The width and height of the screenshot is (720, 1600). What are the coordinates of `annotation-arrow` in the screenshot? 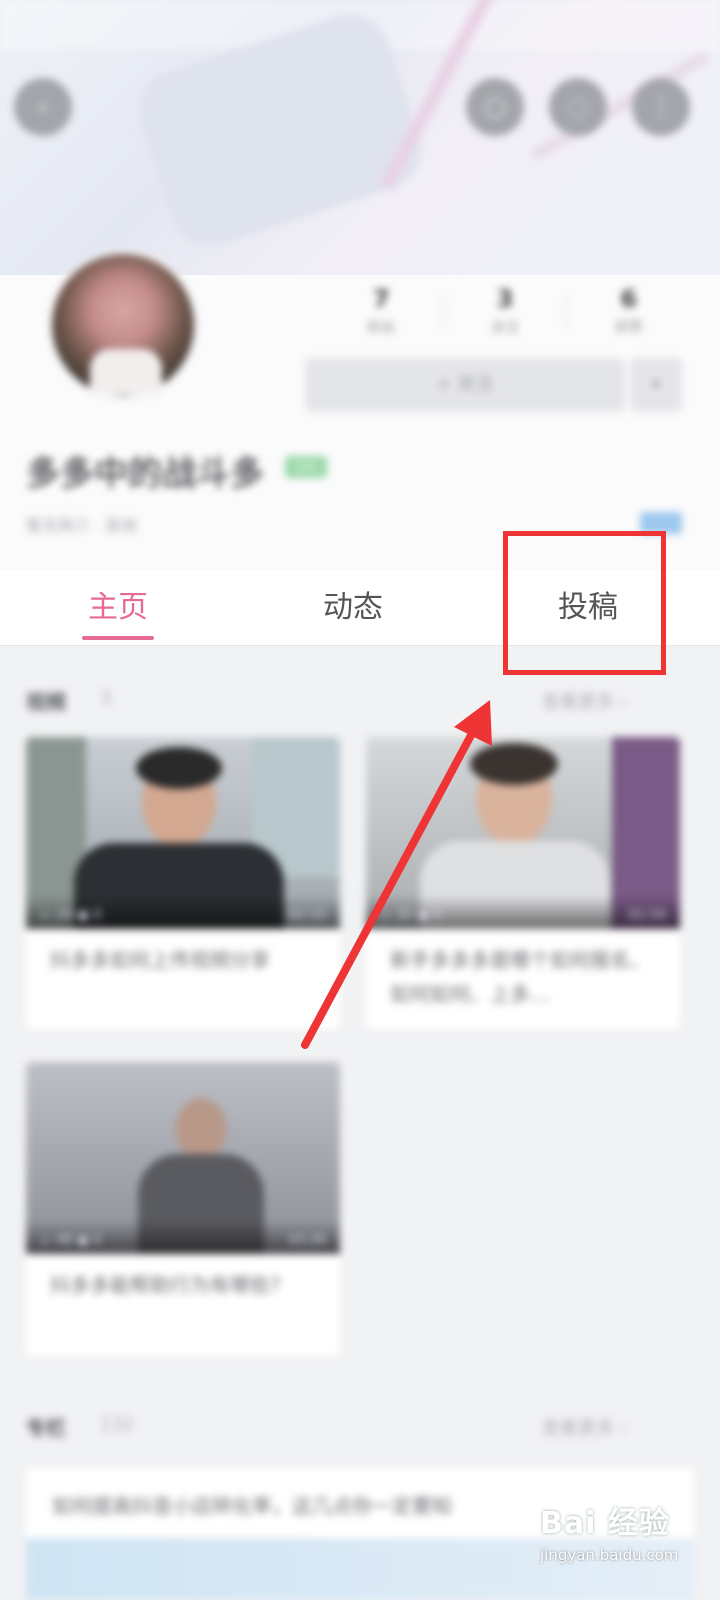 It's located at (396, 874).